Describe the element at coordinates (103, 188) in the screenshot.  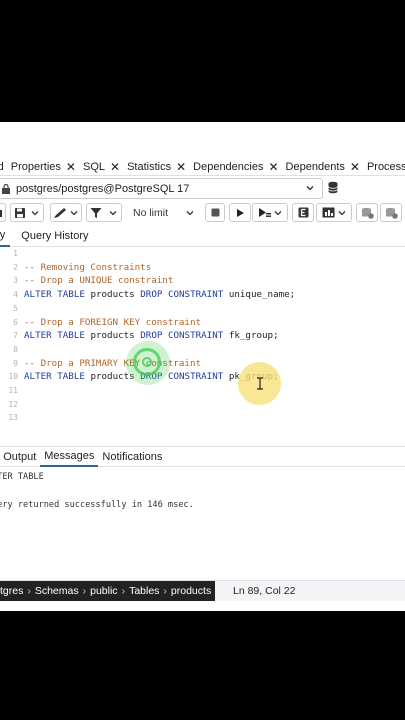
I see `connection-label: postgres/postgres@PostgreSQL 17` at that location.